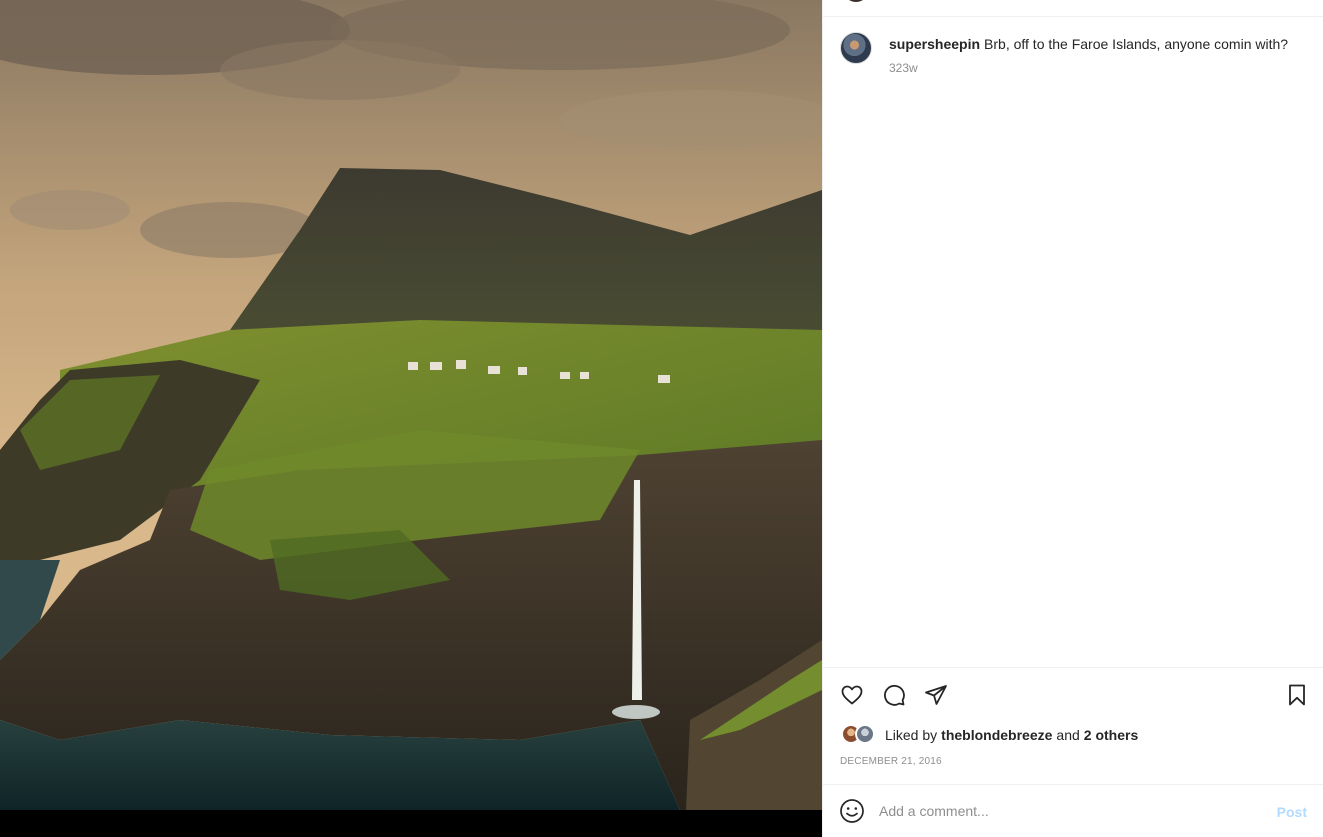  What do you see at coordinates (1073, 8) in the screenshot?
I see `post-header-strip` at bounding box center [1073, 8].